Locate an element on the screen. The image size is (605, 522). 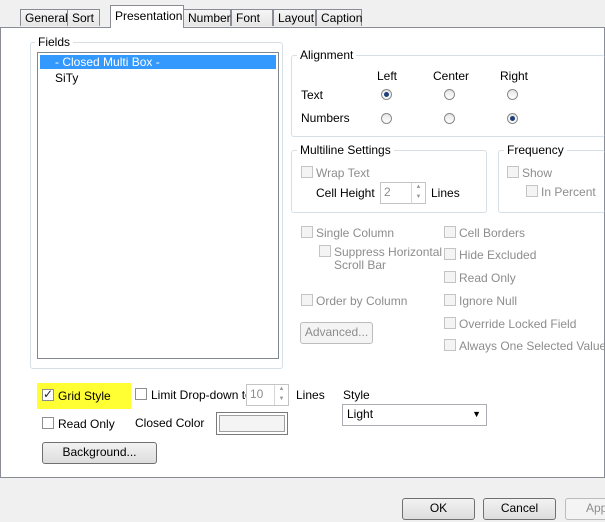
tab-number-label: Number is located at coordinates (209, 18).